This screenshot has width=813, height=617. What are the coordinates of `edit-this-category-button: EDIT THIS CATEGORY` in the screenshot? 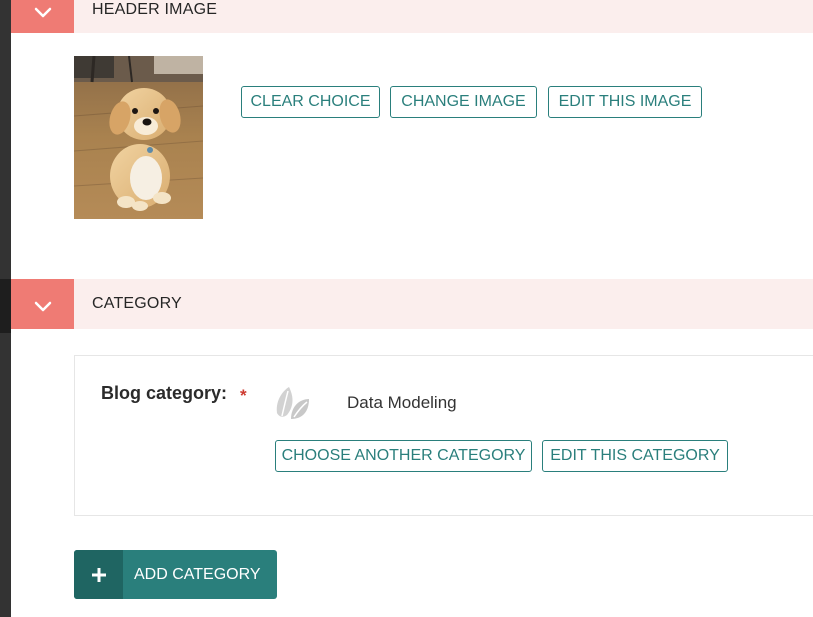 It's located at (635, 456).